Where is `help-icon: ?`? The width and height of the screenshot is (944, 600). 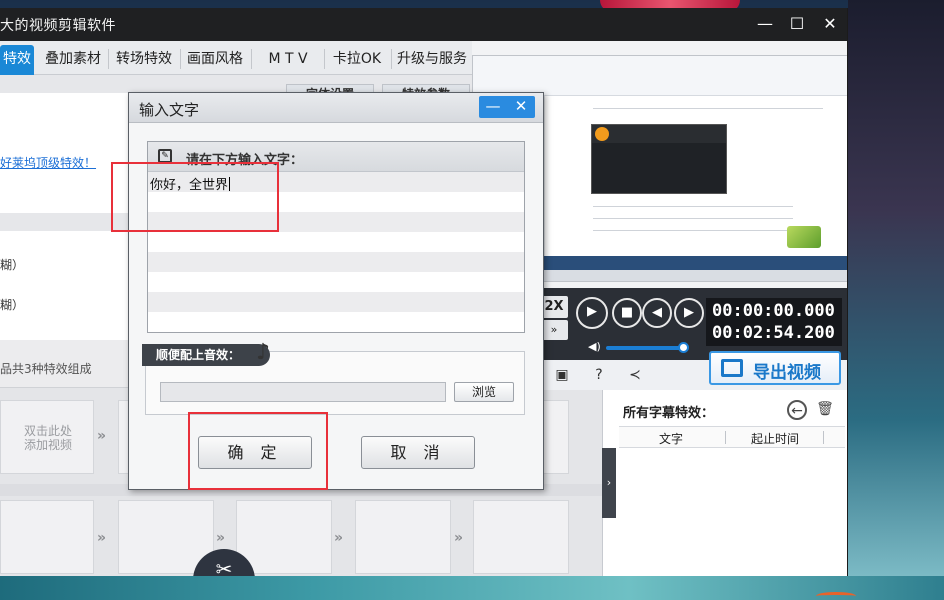
help-icon: ? is located at coordinates (599, 375).